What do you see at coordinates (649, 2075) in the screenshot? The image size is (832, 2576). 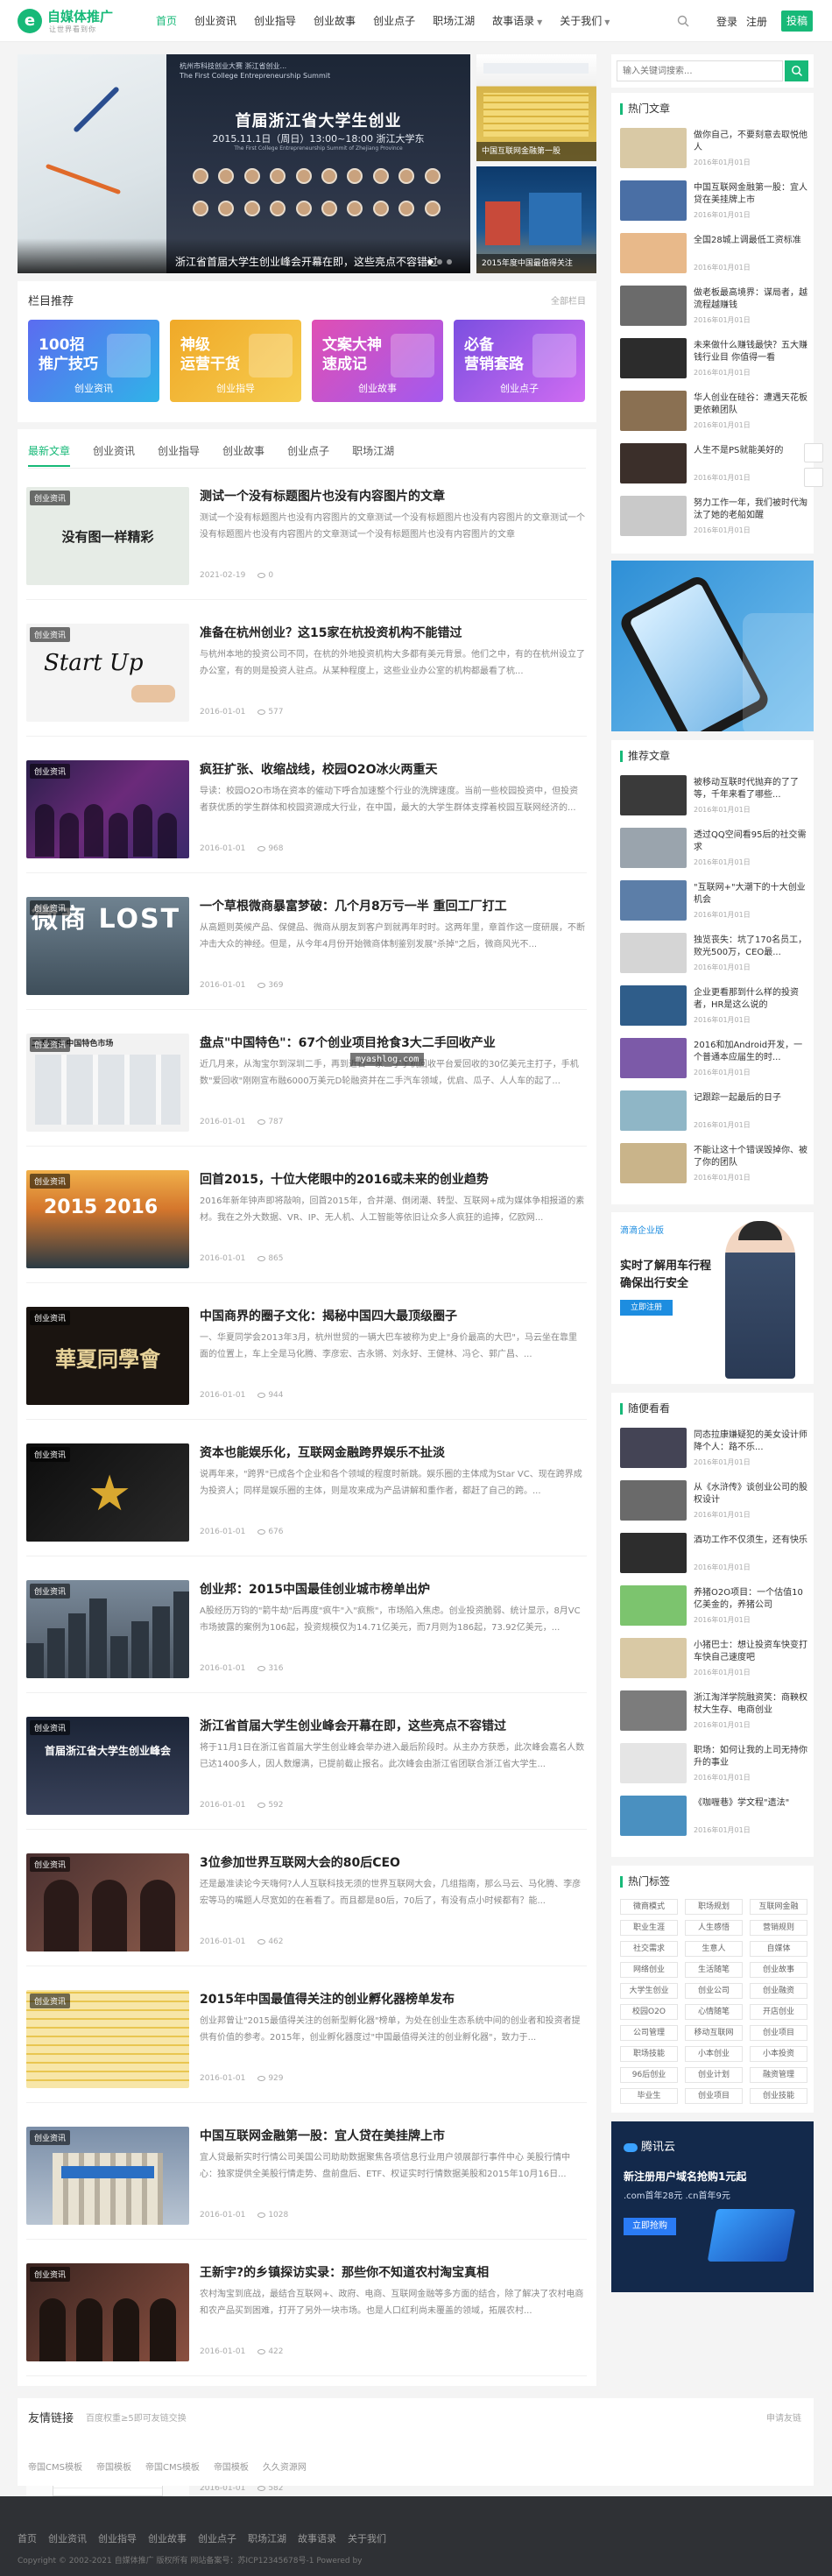 I see `tag-link: 96后创业` at bounding box center [649, 2075].